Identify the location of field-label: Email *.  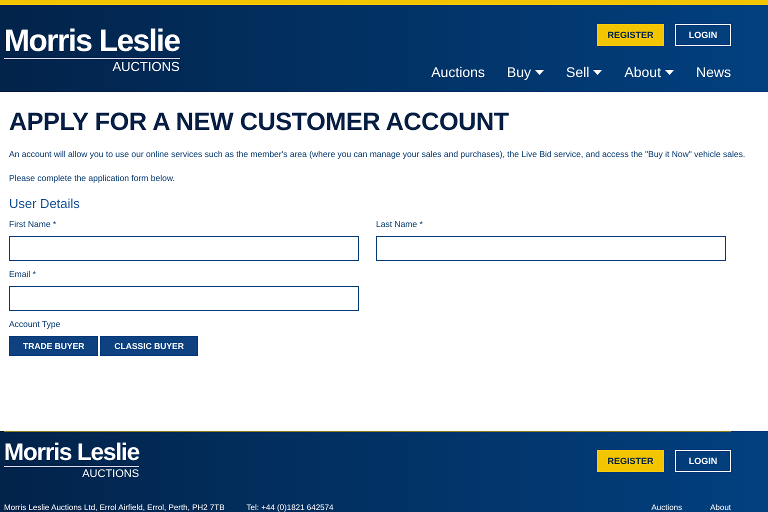
(23, 274).